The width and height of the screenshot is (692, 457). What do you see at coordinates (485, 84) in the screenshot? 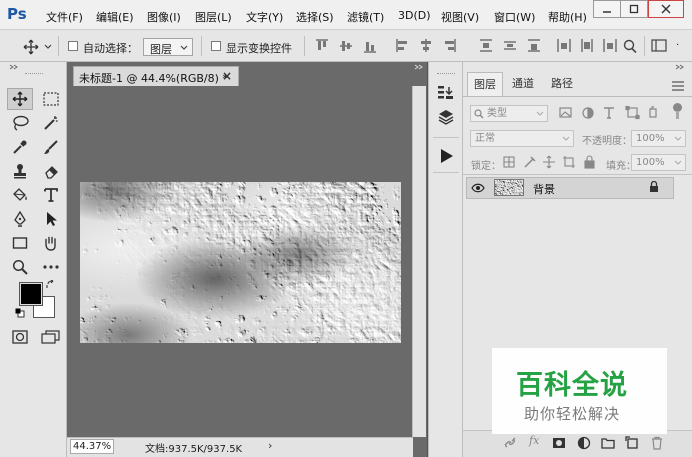
I see `tab-layers: 图层` at bounding box center [485, 84].